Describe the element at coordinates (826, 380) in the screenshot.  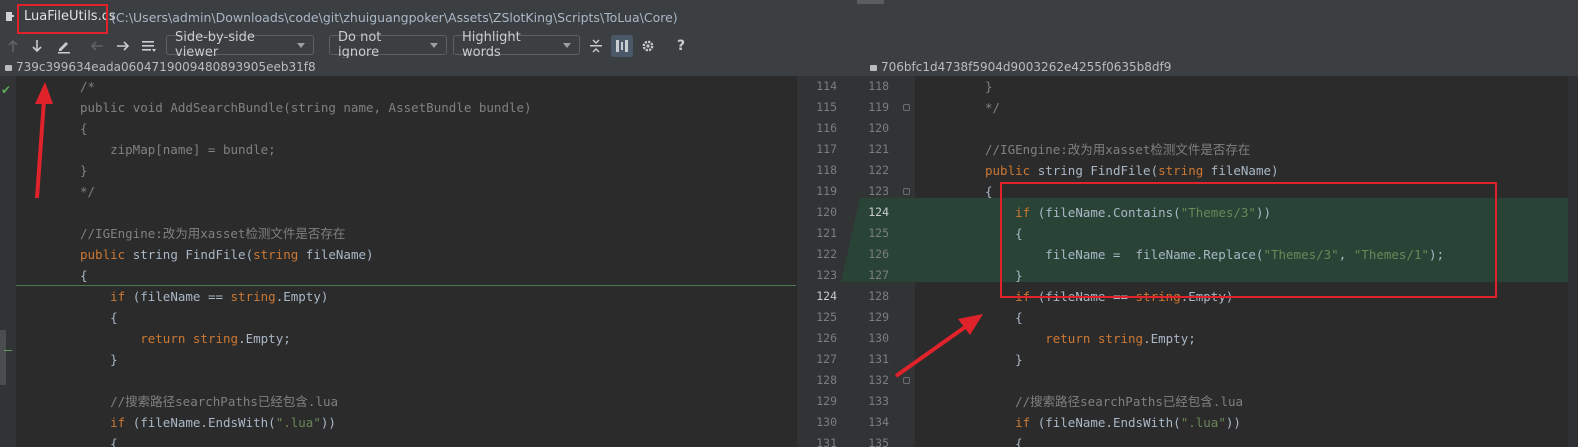
I see `left-line-number: 128` at that location.